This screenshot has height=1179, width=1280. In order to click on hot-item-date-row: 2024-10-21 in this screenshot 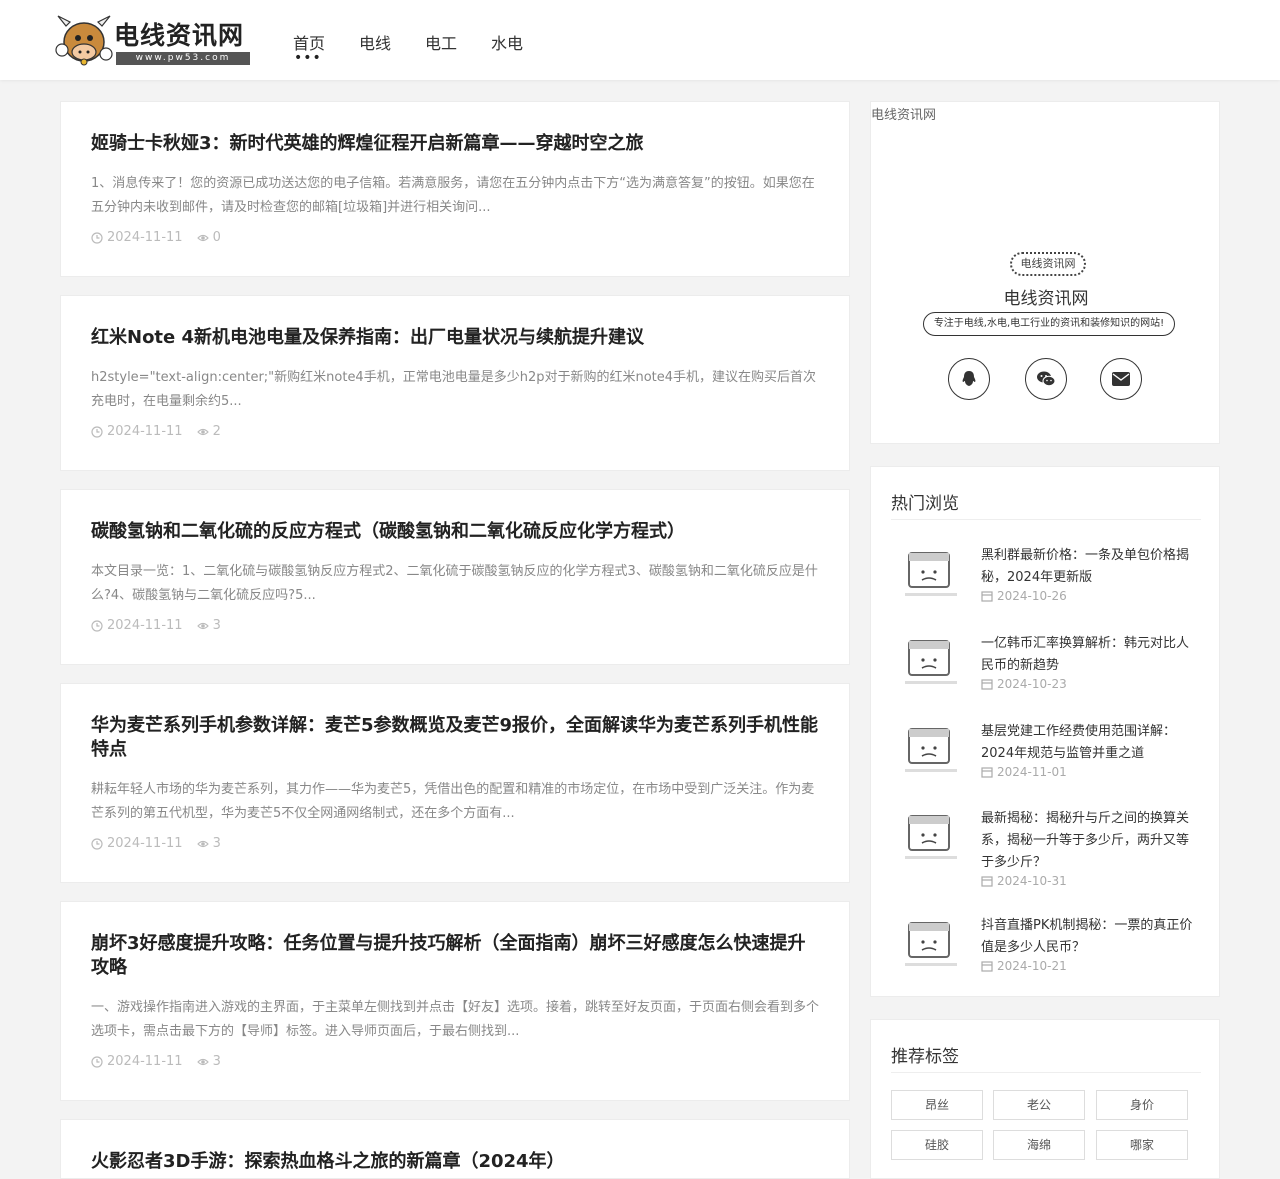, I will do `click(1024, 966)`.